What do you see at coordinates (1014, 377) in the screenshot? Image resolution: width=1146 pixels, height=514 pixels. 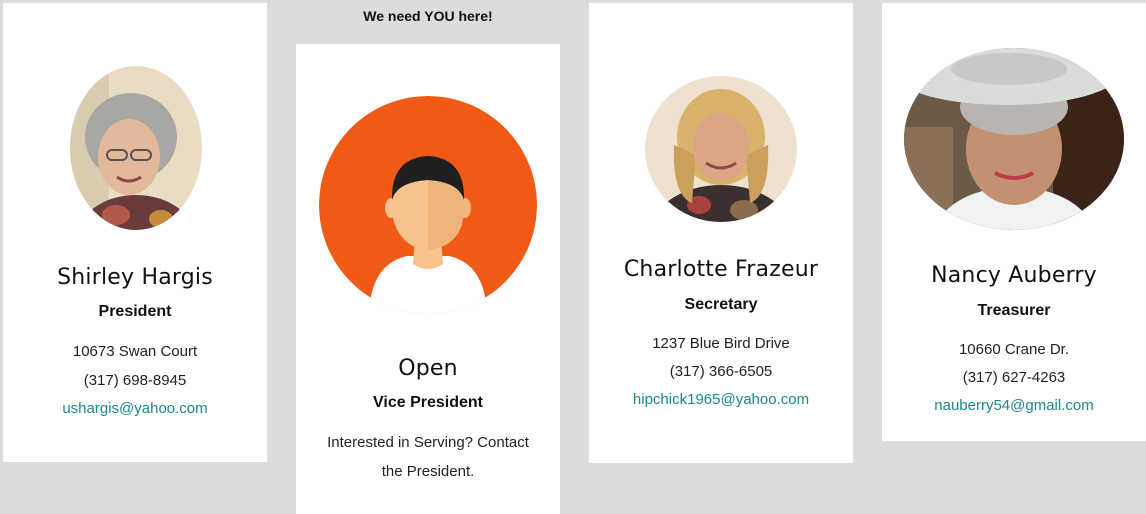 I see `officer-phone: (317) 627-4263` at bounding box center [1014, 377].